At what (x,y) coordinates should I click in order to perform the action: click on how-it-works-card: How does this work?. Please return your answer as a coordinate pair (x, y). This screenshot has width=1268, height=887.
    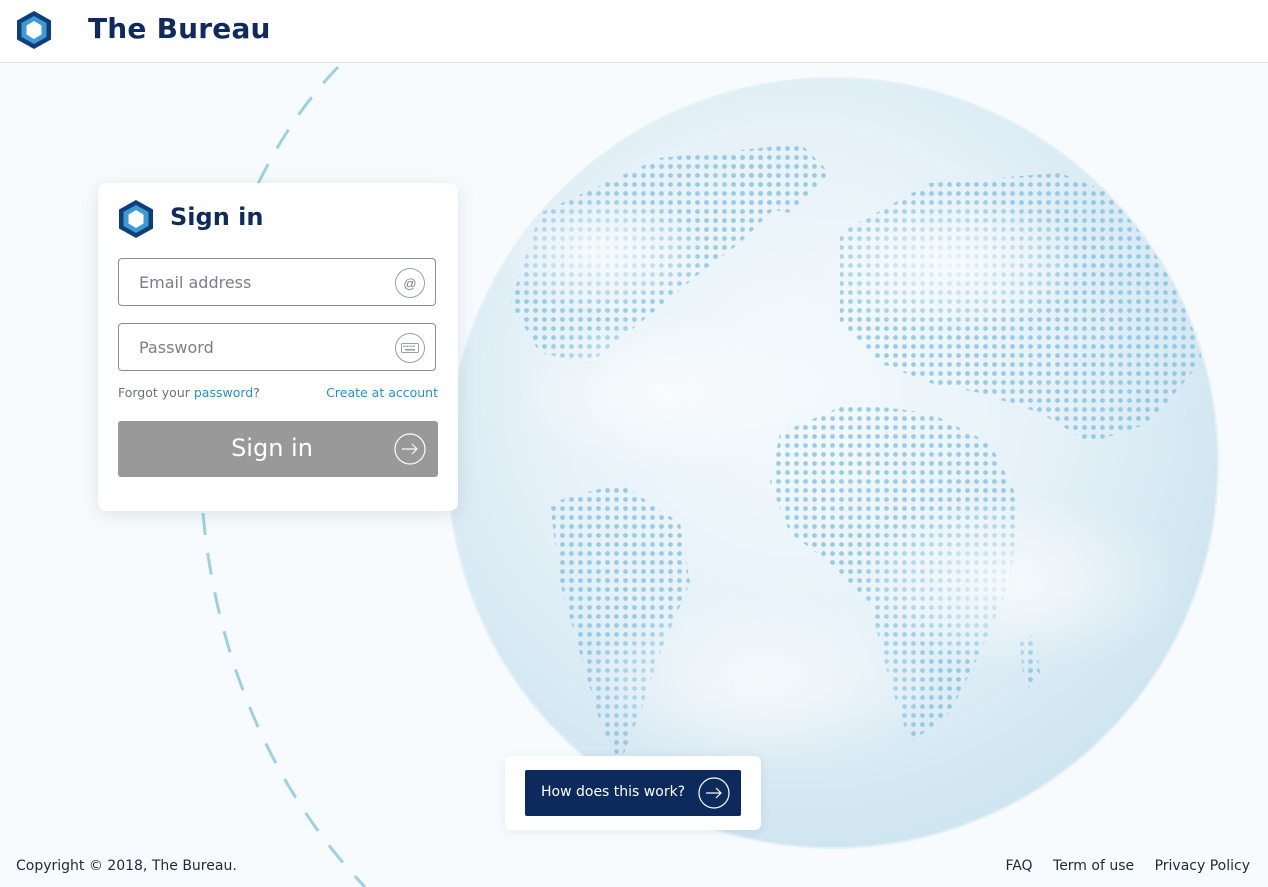
    Looking at the image, I should click on (633, 793).